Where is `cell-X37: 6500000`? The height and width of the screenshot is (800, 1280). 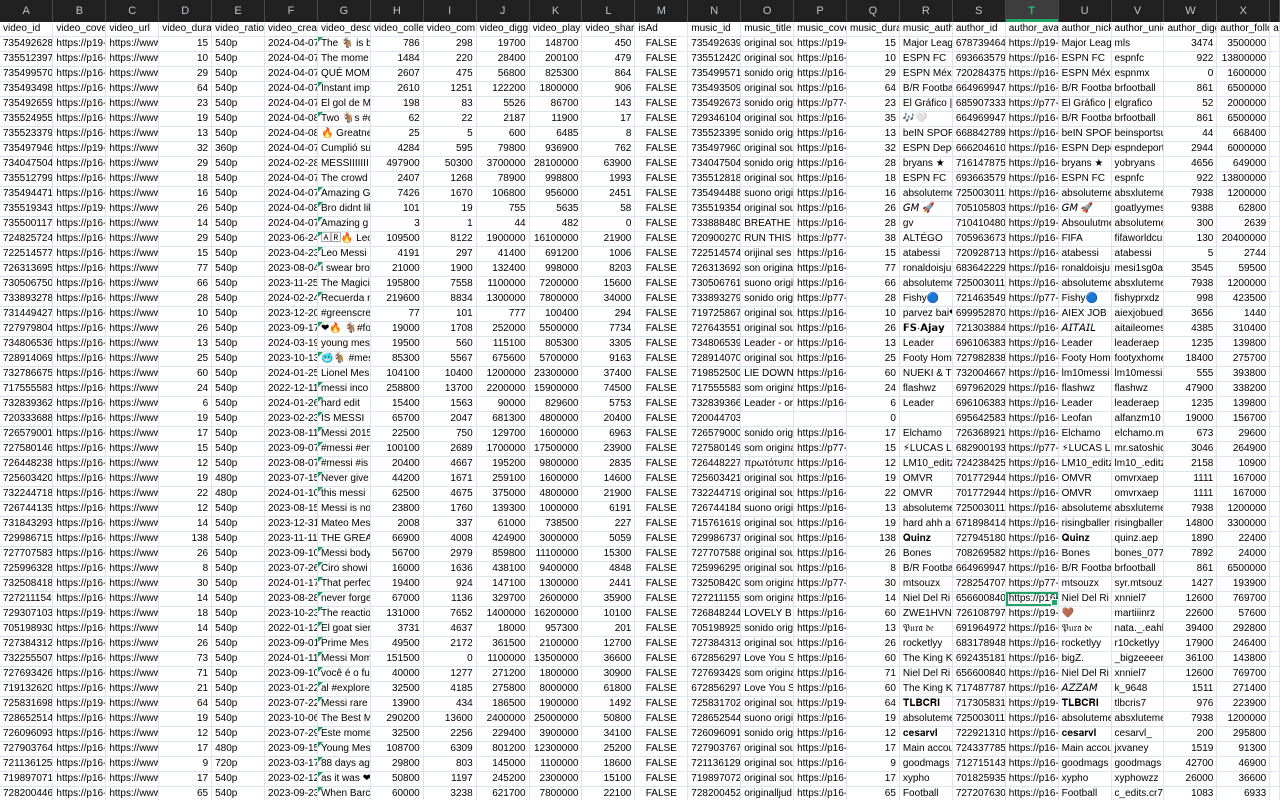
cell-X37: 6500000 is located at coordinates (1243, 569).